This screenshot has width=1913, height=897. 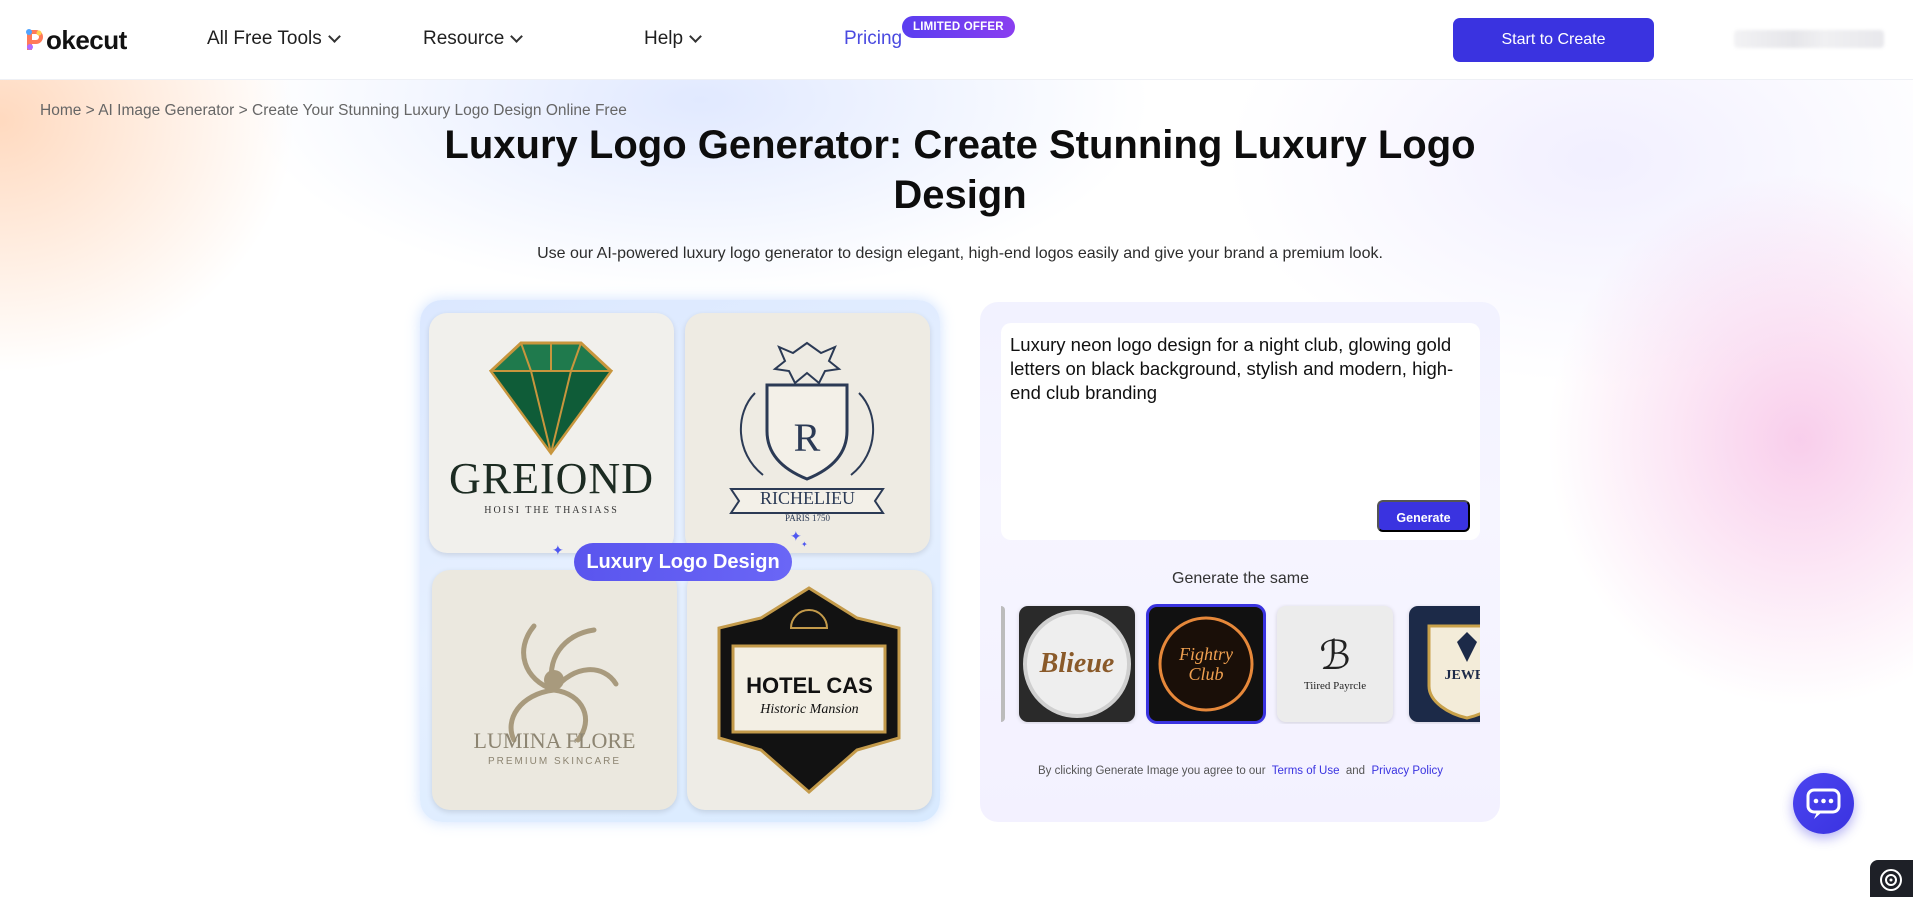 I want to click on lumina-logo-title: LUMINA FLORE, so click(x=554, y=740).